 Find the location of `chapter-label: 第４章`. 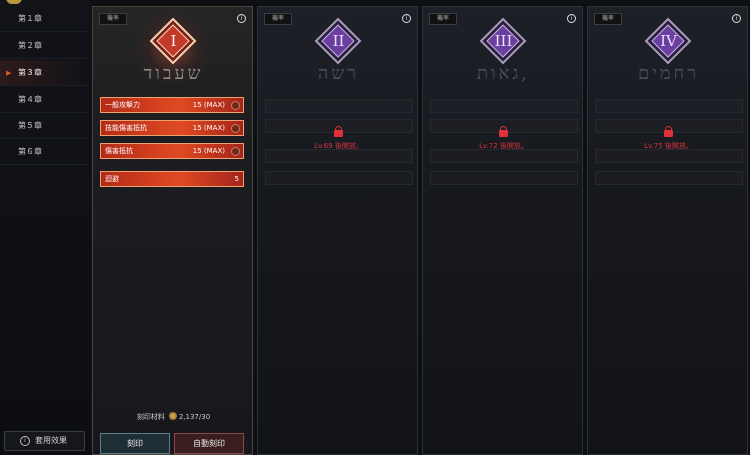

chapter-label: 第４章 is located at coordinates (30, 99).